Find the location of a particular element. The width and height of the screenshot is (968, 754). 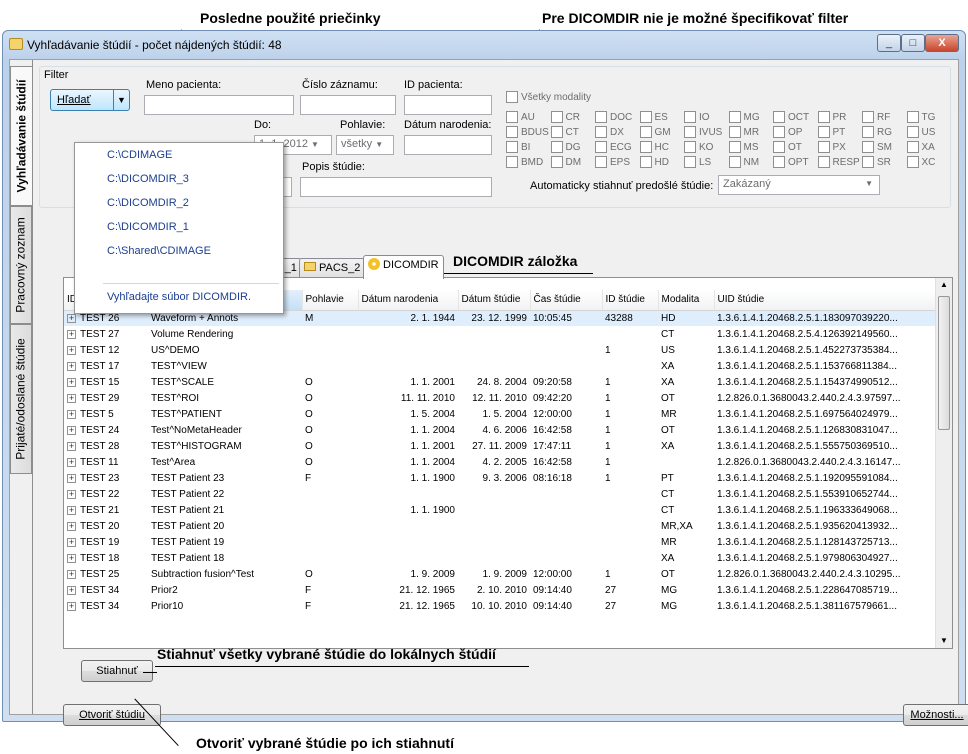

patient-name-input is located at coordinates (219, 105).